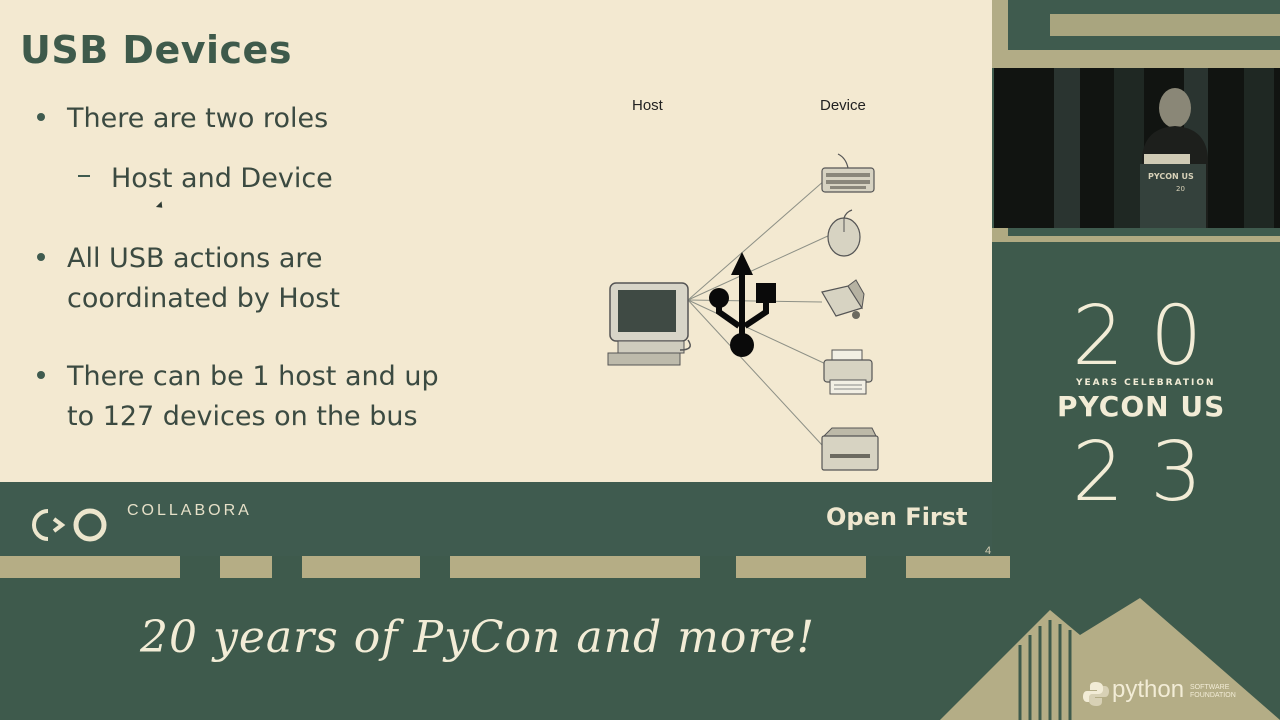 Image resolution: width=1280 pixels, height=720 pixels. Describe the element at coordinates (1144, 232) in the screenshot. I see `decor-band` at that location.